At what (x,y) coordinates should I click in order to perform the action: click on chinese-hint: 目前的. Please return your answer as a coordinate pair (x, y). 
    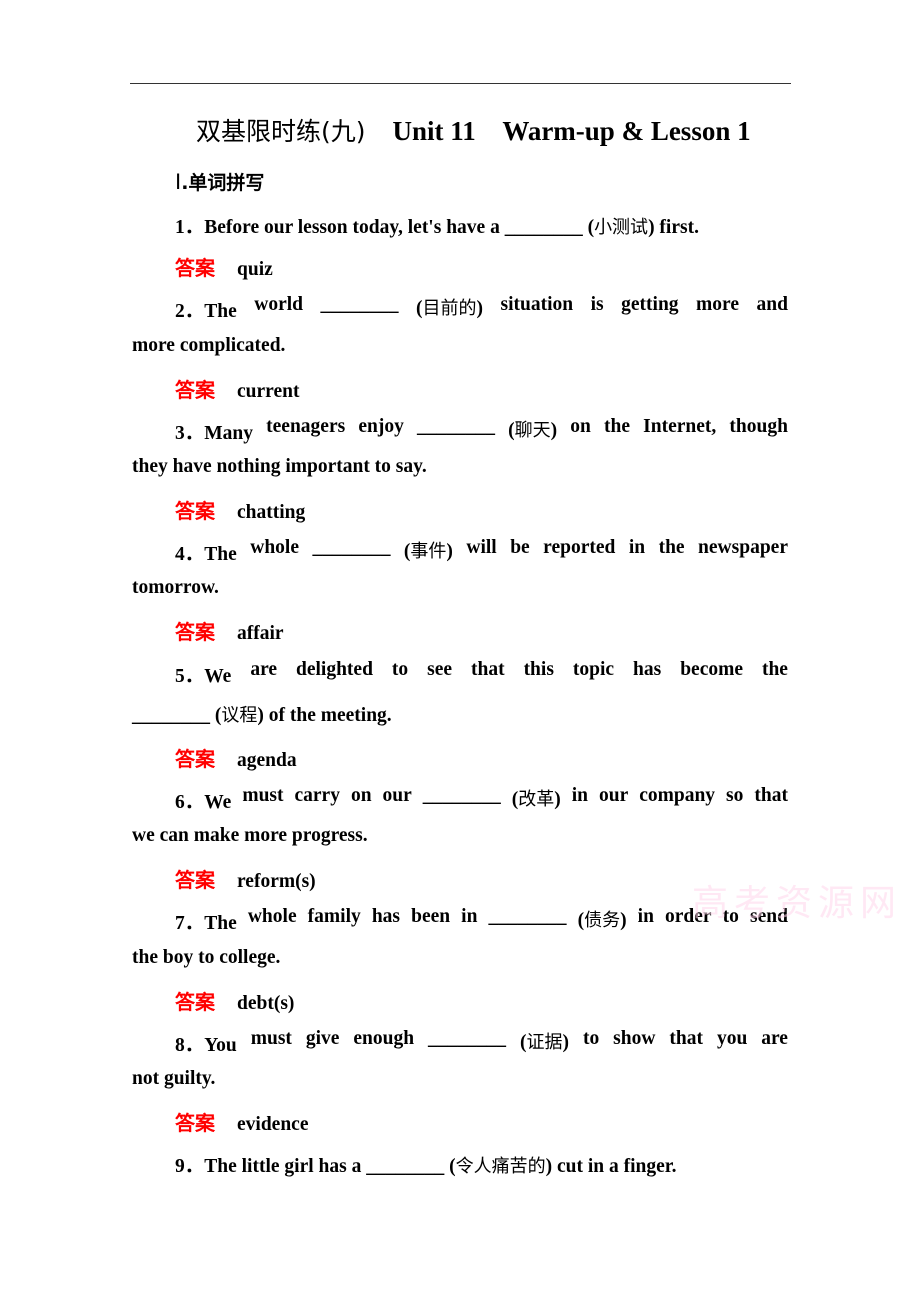
    Looking at the image, I should click on (449, 308).